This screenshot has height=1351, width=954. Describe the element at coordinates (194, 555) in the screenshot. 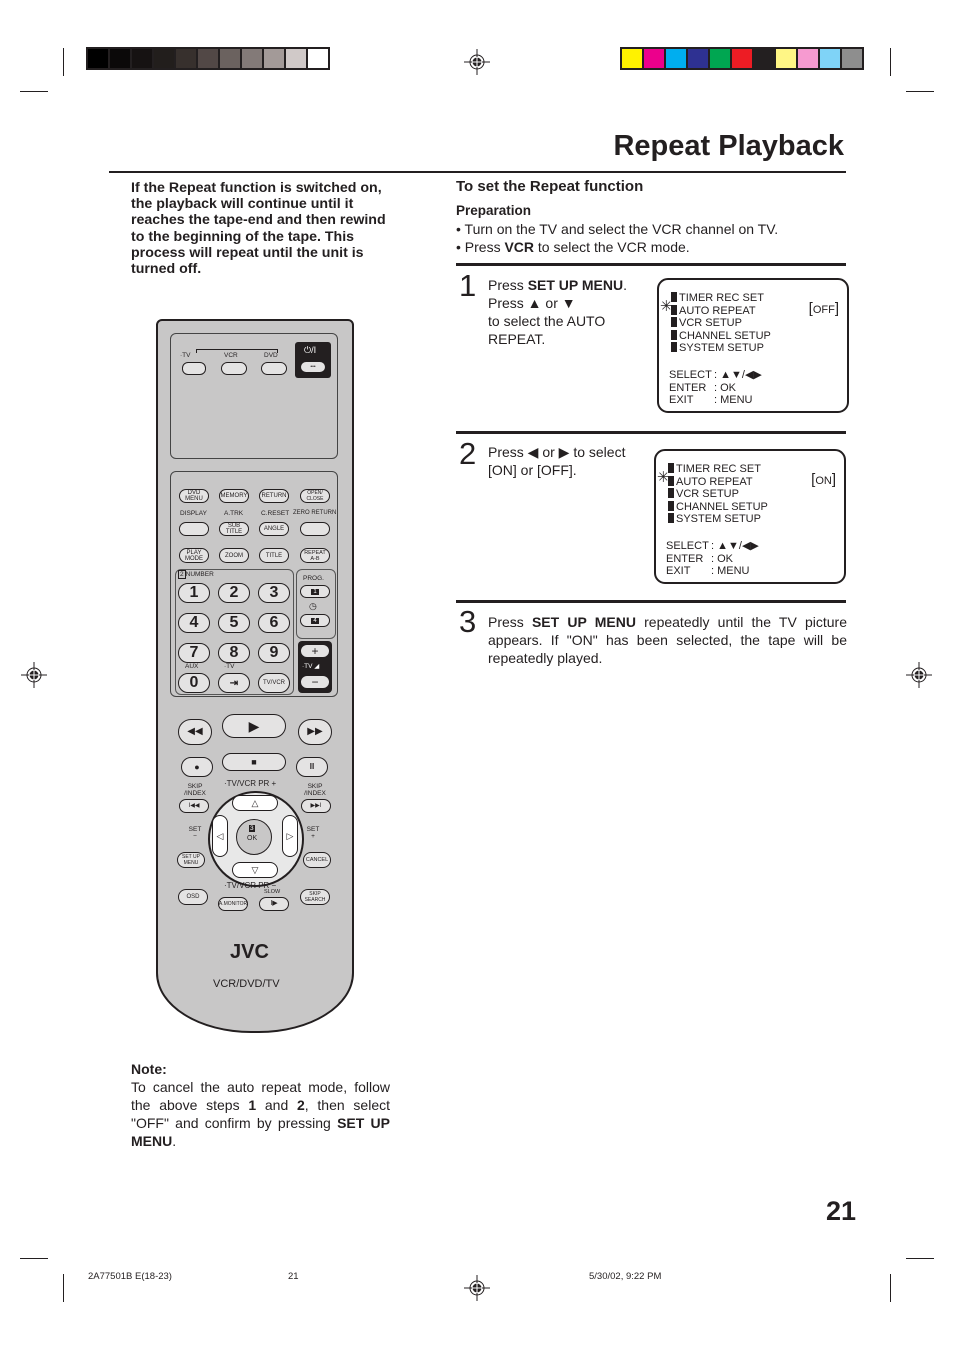

I see `play-mode-button: PLAY MODE` at that location.